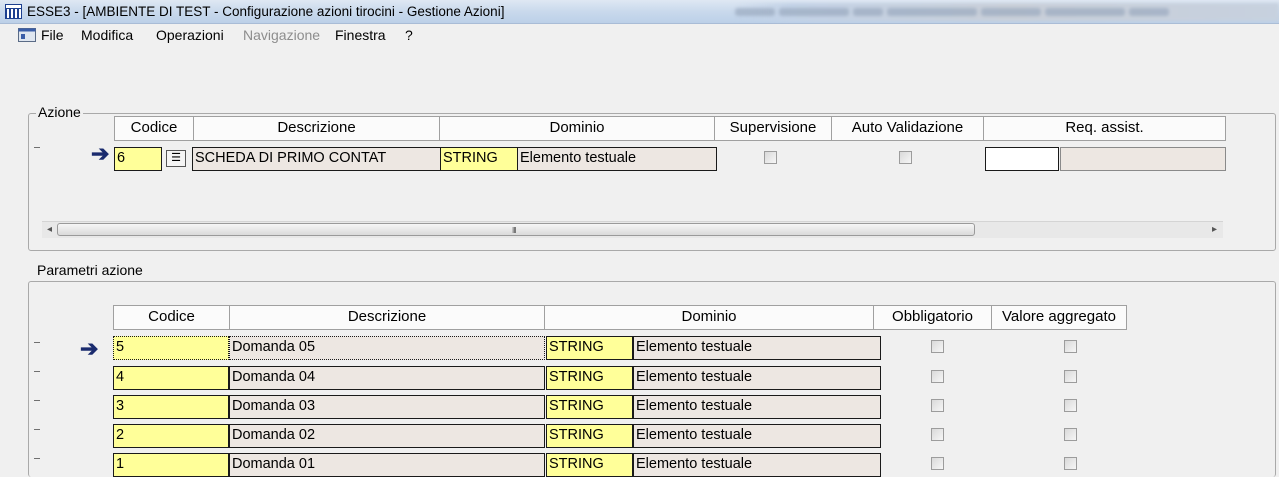 Image resolution: width=1279 pixels, height=477 pixels. Describe the element at coordinates (316, 128) in the screenshot. I see `azione-col-descrizione: Descrizione` at that location.